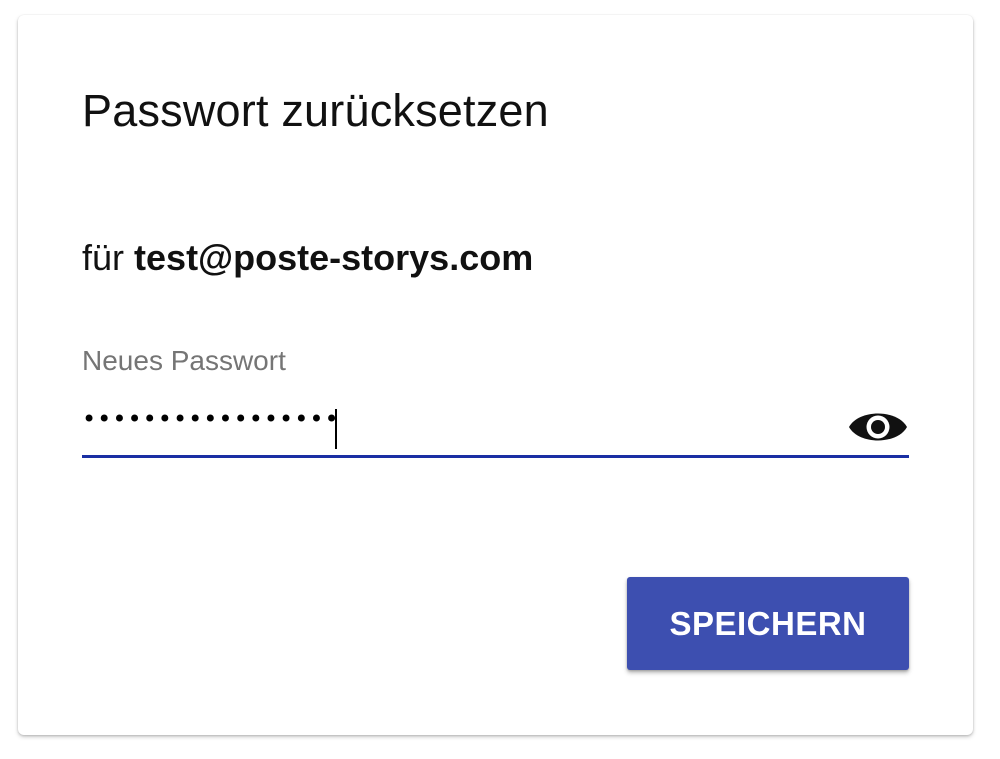 Image resolution: width=1000 pixels, height=759 pixels. I want to click on text-caret, so click(336, 429).